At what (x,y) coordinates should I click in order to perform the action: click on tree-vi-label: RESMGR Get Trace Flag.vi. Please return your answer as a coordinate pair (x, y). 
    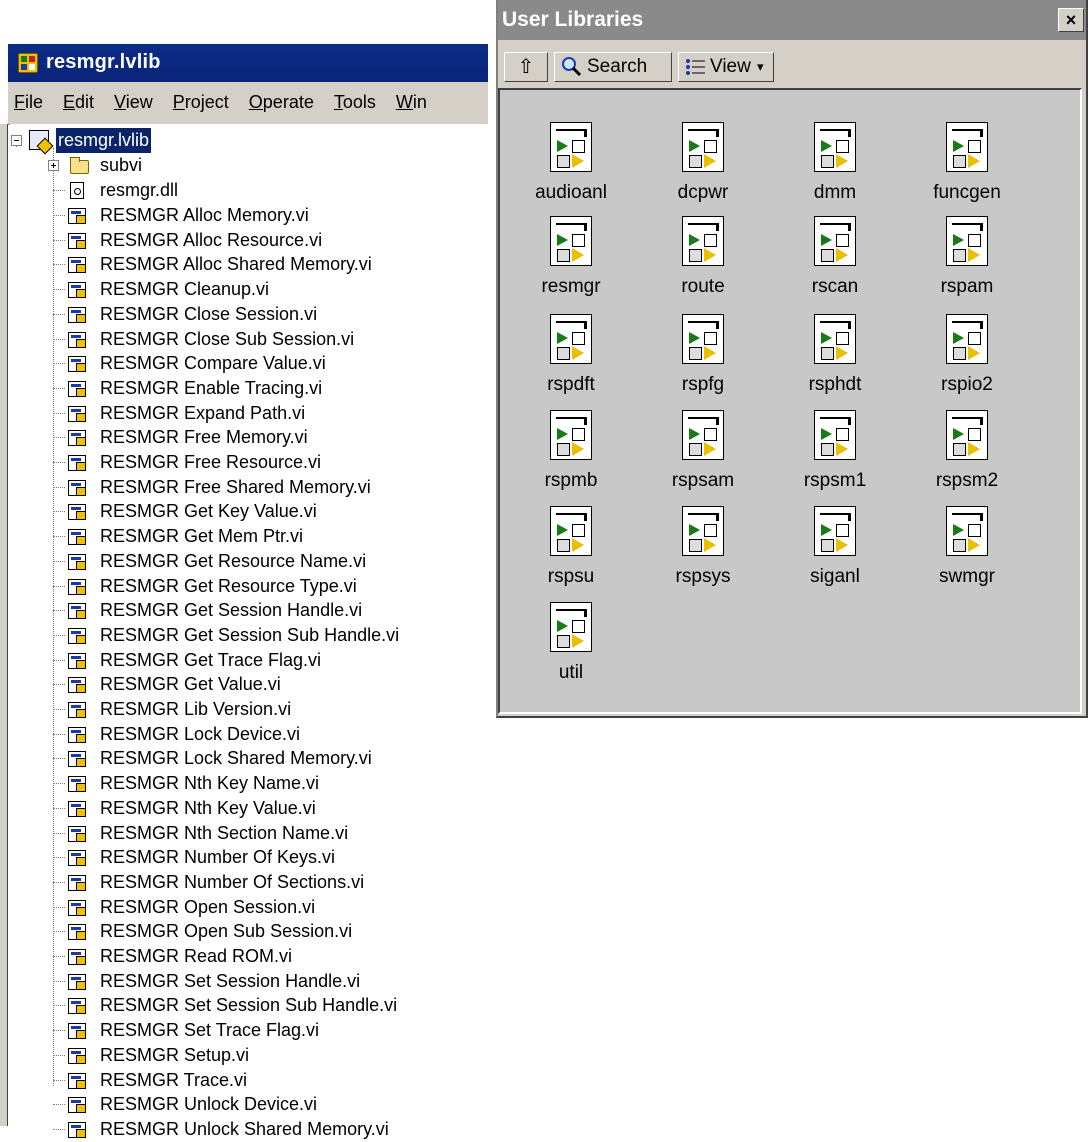
    Looking at the image, I should click on (211, 660).